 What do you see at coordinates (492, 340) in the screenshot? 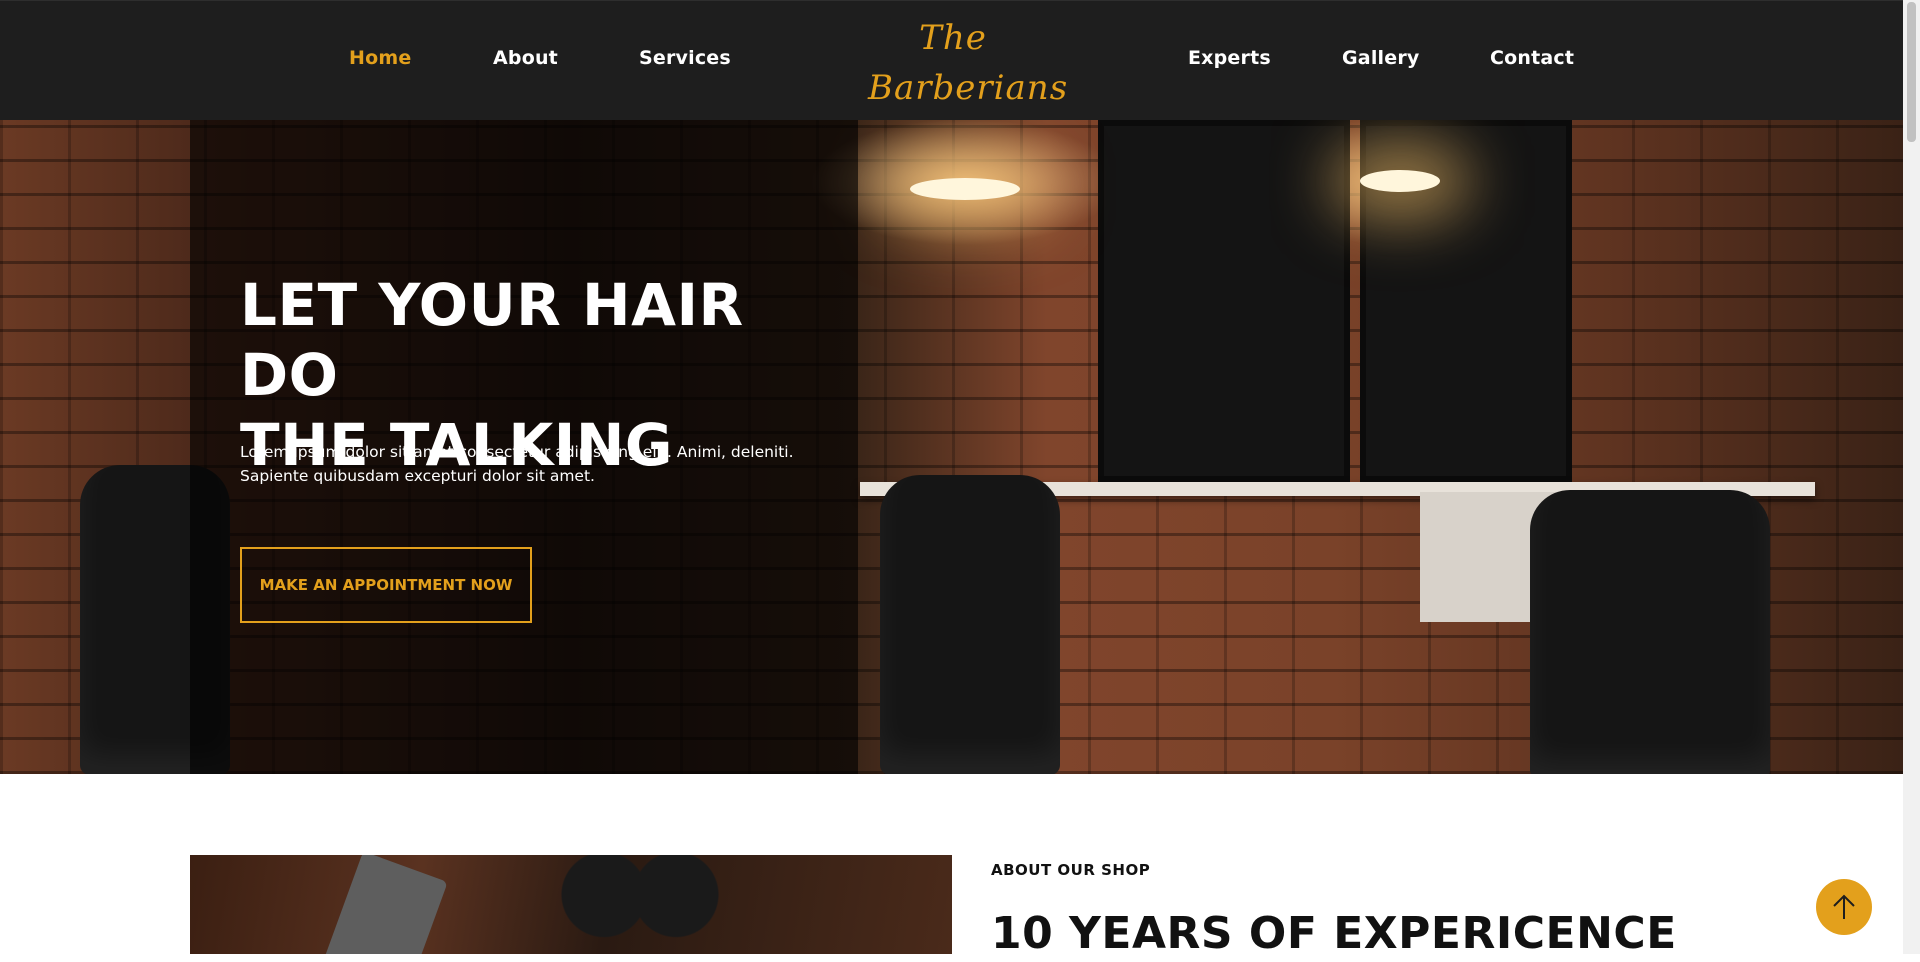
I see `hero-title-line-1: LET YOUR HAIR DO` at bounding box center [492, 340].